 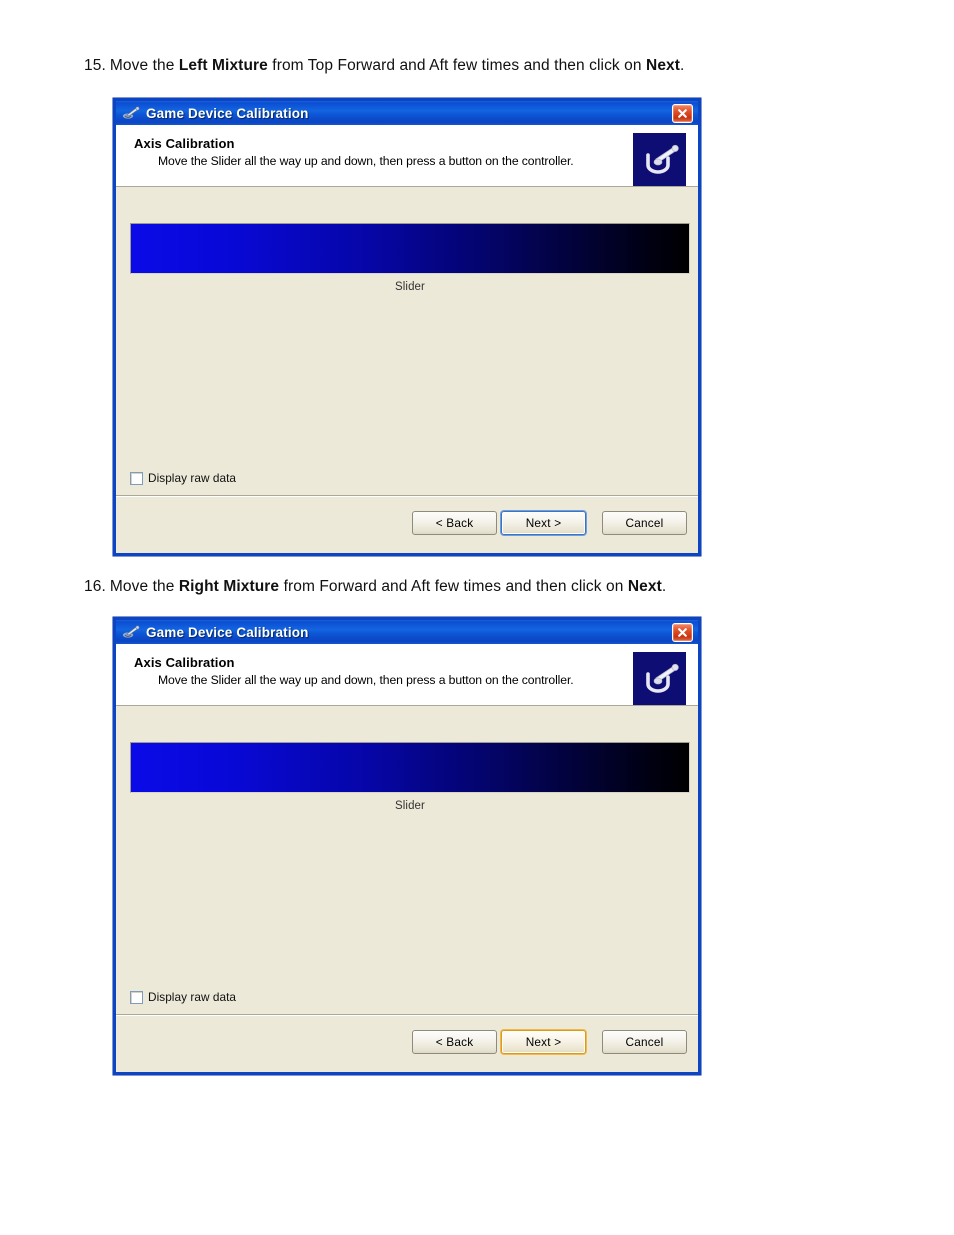 What do you see at coordinates (223, 65) in the screenshot?
I see `step-bold-term: Left Mixture` at bounding box center [223, 65].